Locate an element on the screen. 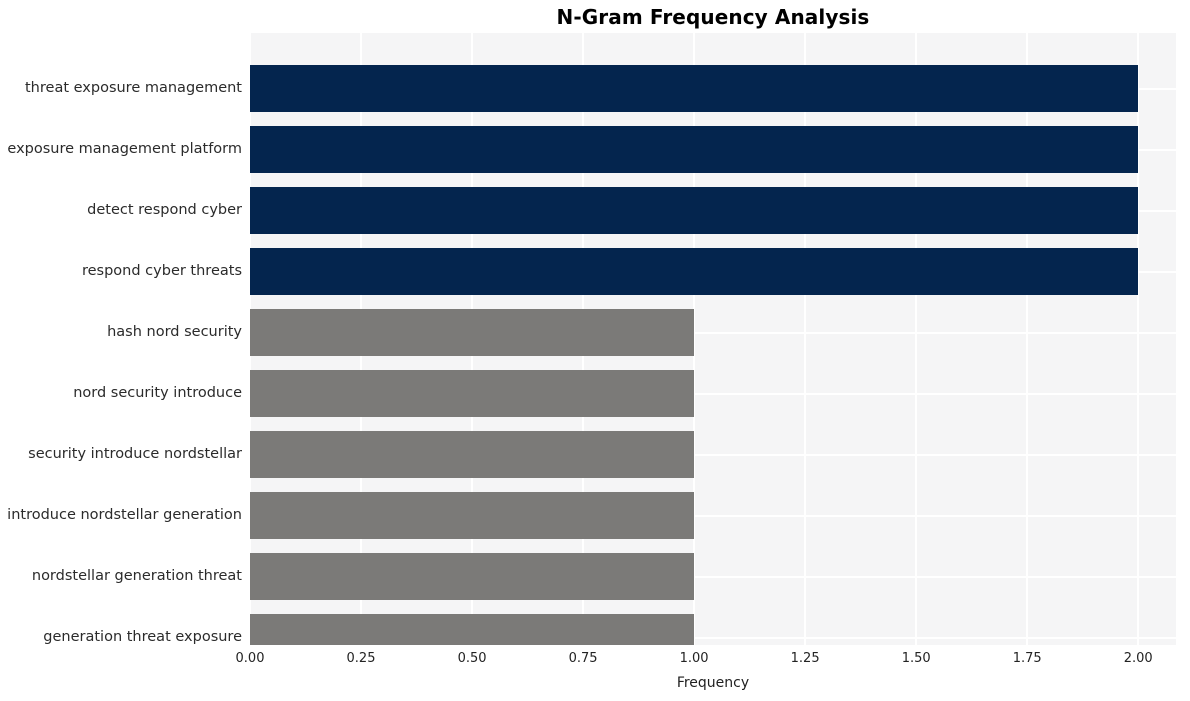 This screenshot has height=701, width=1190. x-axis-tick-label: 0.00 is located at coordinates (250, 658).